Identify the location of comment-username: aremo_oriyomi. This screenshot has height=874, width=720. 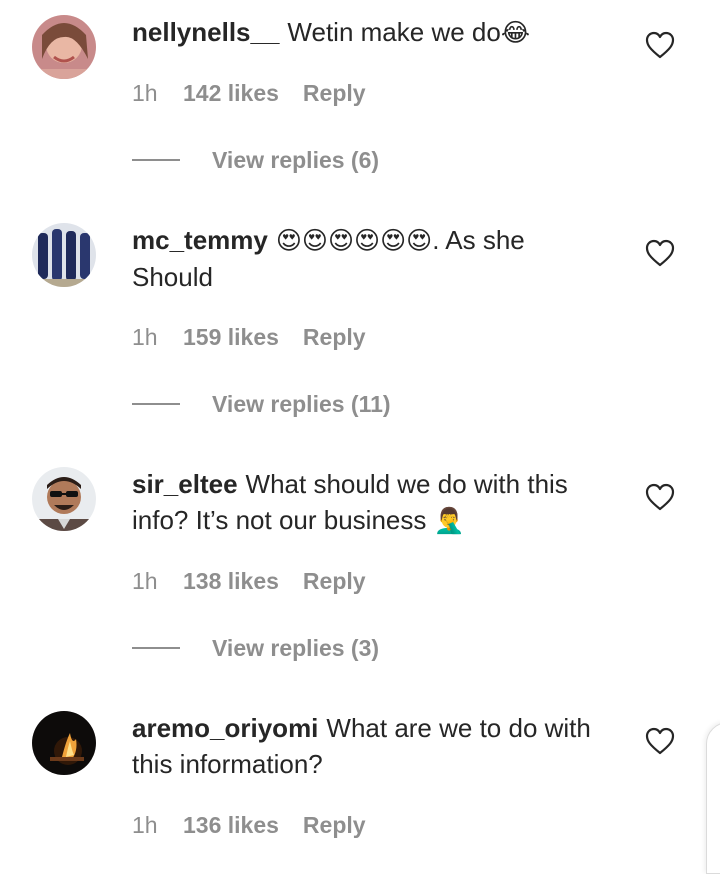
(225, 728).